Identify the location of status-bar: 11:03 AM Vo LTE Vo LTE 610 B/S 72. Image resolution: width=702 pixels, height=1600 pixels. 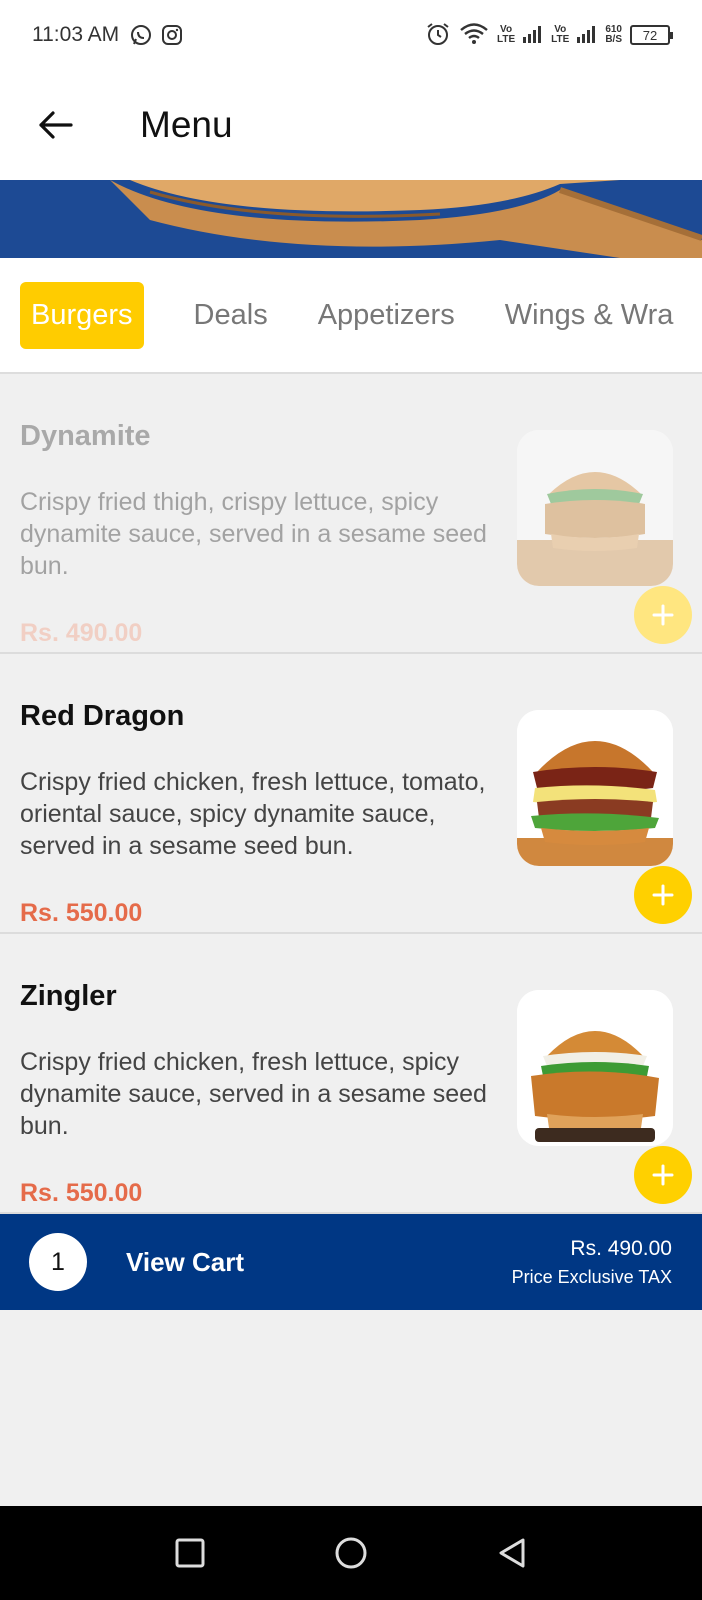
(351, 35).